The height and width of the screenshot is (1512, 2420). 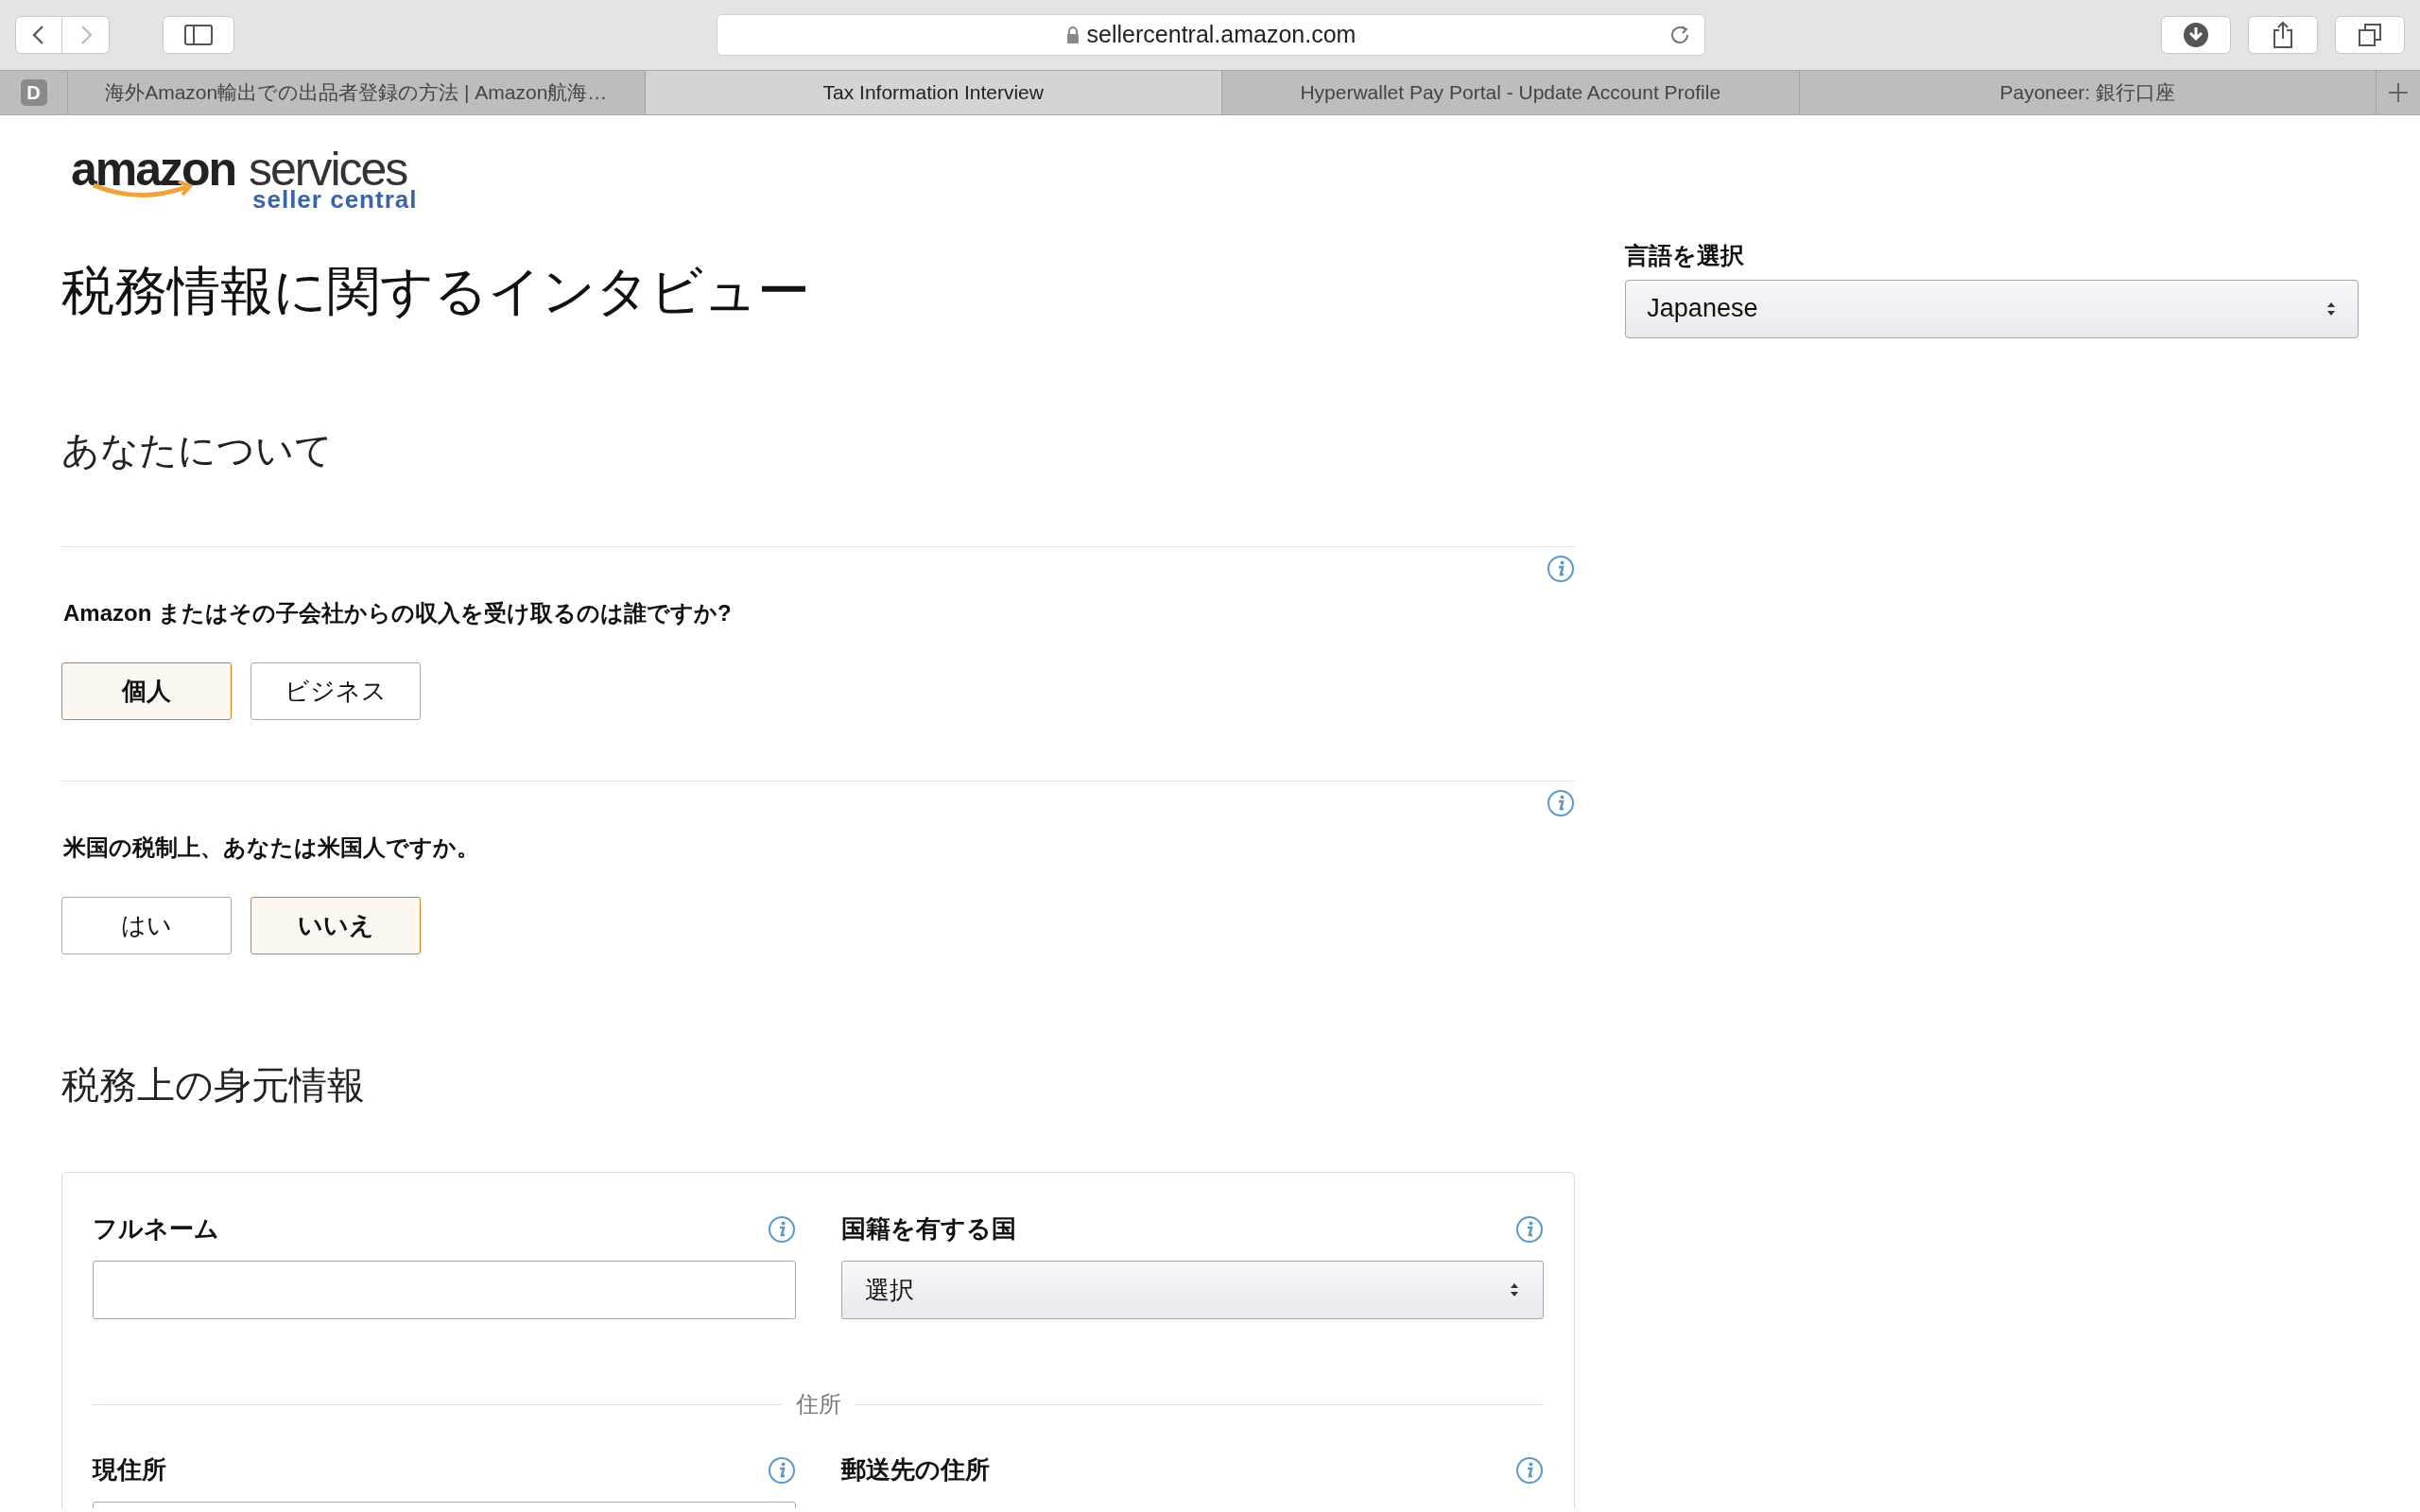 What do you see at coordinates (818, 1404) in the screenshot?
I see `divider-label: 住所` at bounding box center [818, 1404].